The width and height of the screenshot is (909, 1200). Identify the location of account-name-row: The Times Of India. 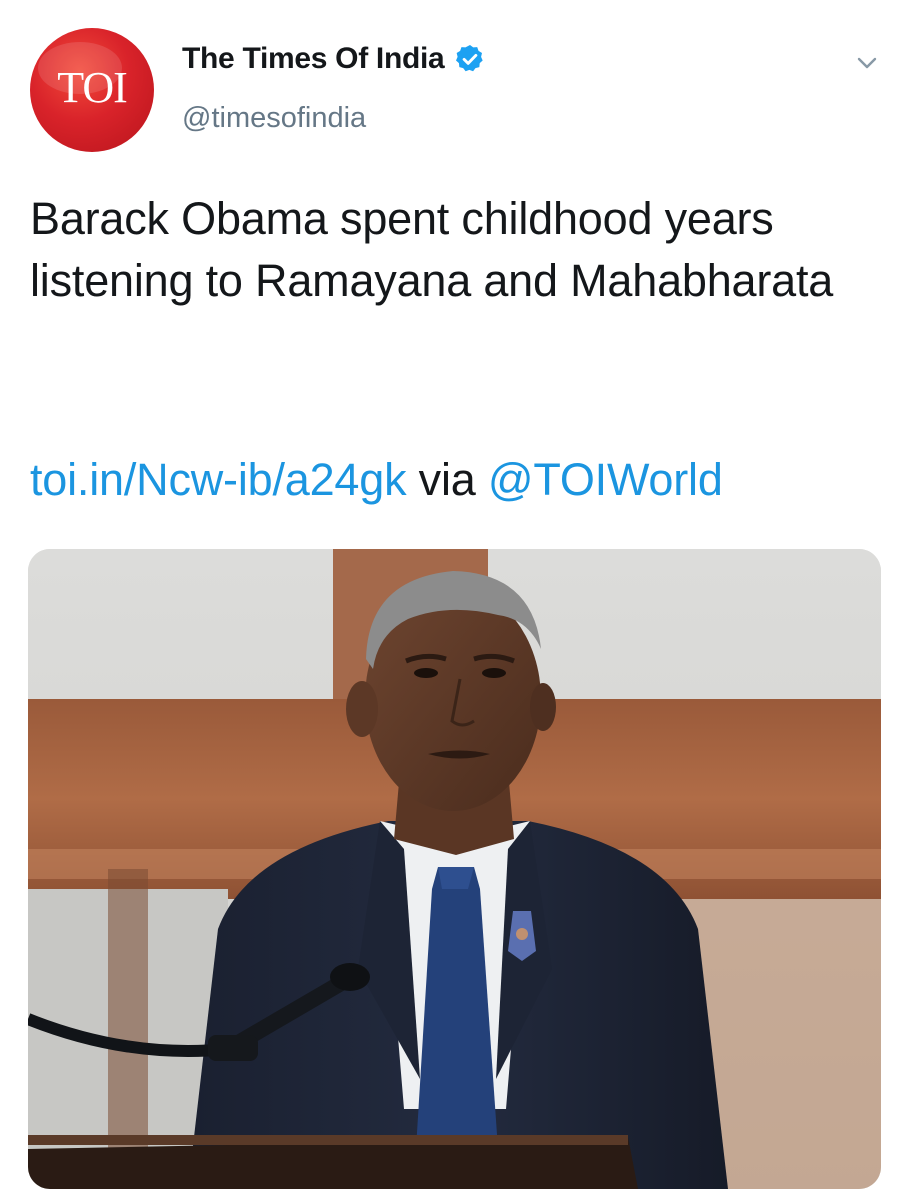
(334, 59).